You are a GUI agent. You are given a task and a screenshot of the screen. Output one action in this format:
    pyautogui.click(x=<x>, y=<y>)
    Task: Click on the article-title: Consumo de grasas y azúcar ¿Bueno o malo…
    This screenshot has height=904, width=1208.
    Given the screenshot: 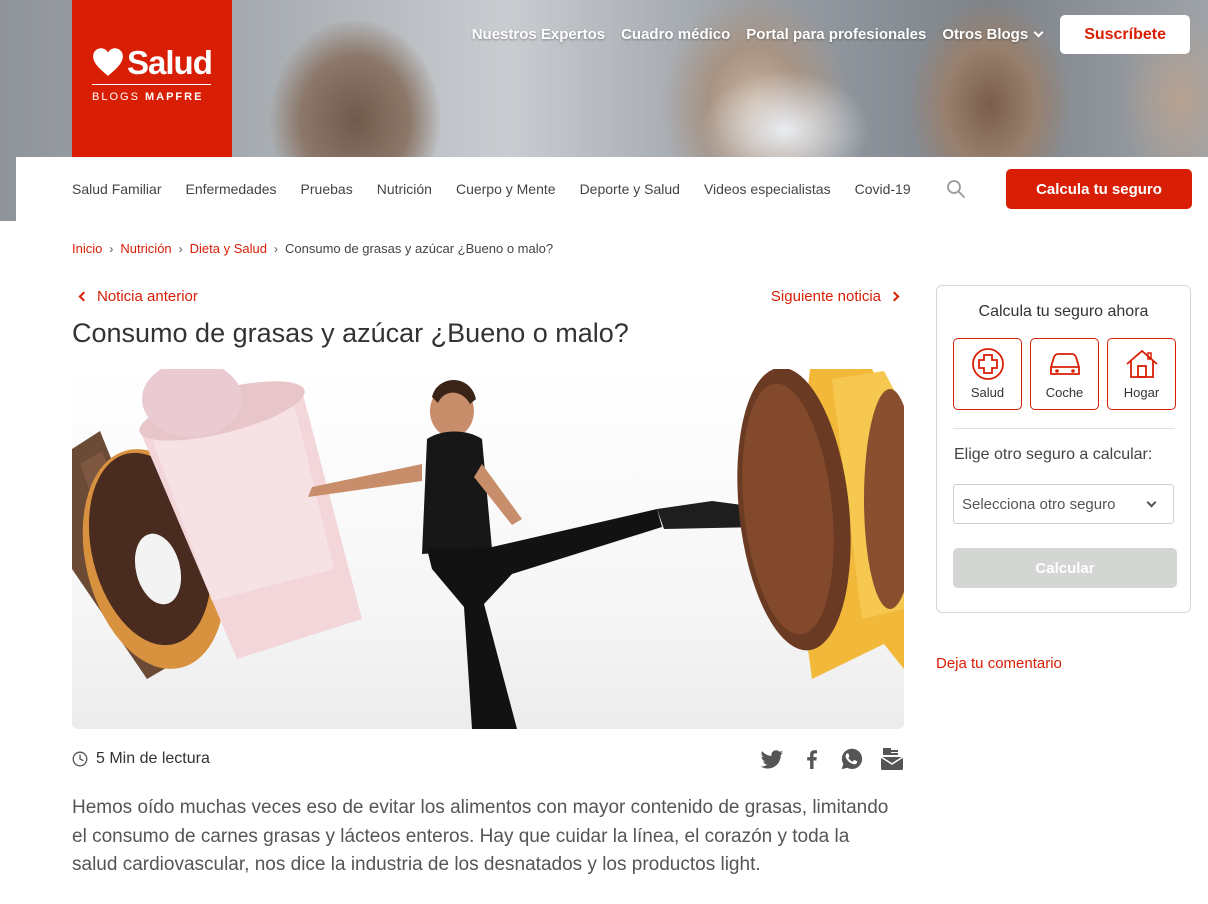 What is the action you would take?
    pyautogui.click(x=350, y=333)
    